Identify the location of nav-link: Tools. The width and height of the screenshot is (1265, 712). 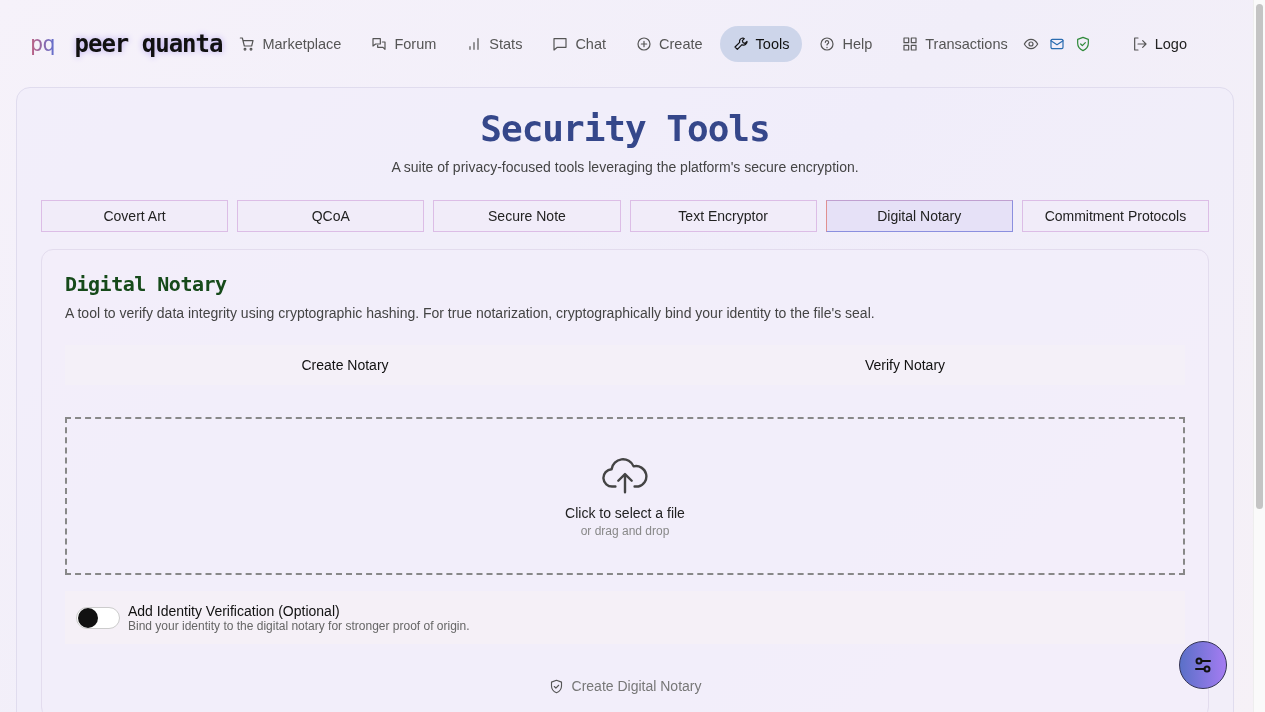
(761, 43).